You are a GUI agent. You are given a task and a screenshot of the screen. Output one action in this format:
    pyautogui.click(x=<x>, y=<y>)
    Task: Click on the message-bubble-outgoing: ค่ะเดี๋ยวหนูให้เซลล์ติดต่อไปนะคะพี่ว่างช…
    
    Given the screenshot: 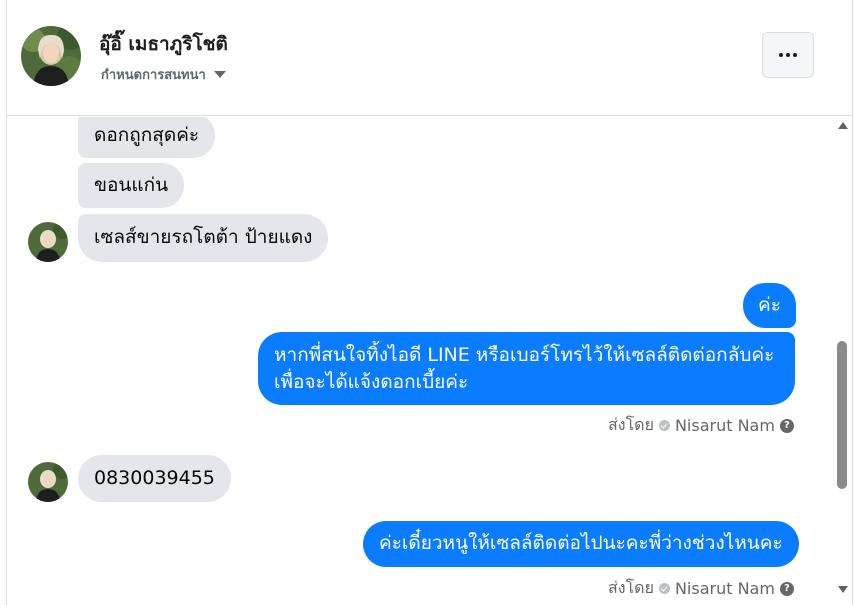 What is the action you would take?
    pyautogui.click(x=581, y=544)
    